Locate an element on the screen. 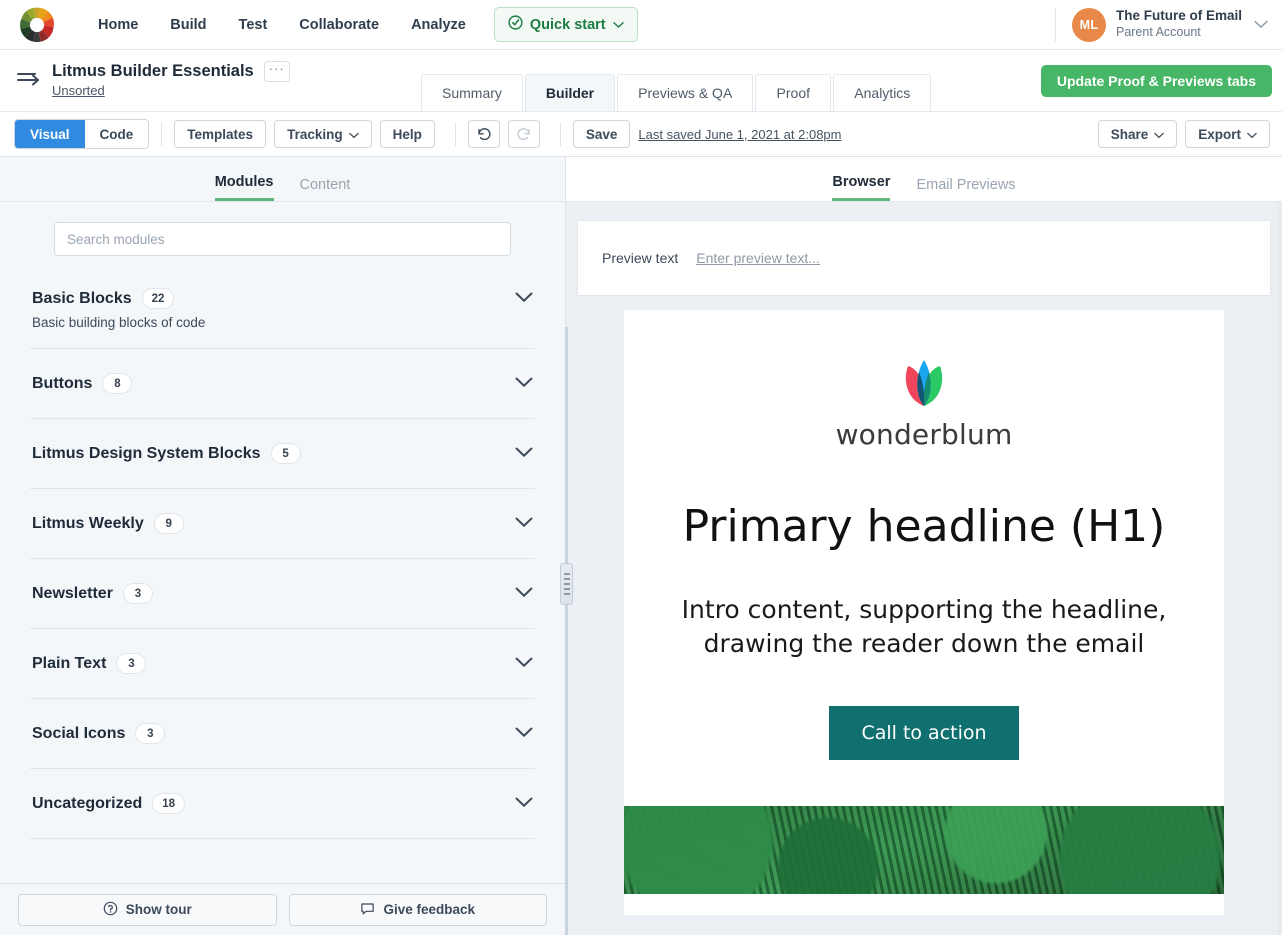 The height and width of the screenshot is (935, 1282). tab-previews-qa: Previews & QA is located at coordinates (685, 93).